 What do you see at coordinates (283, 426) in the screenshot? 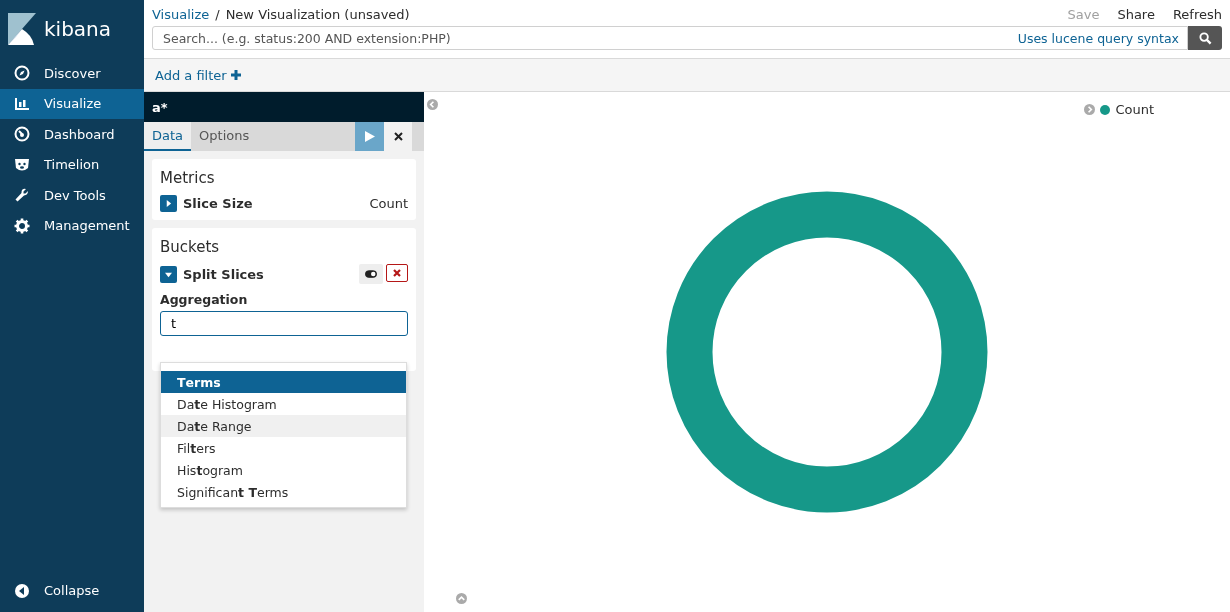
I see `dropdown-option: Date Range` at bounding box center [283, 426].